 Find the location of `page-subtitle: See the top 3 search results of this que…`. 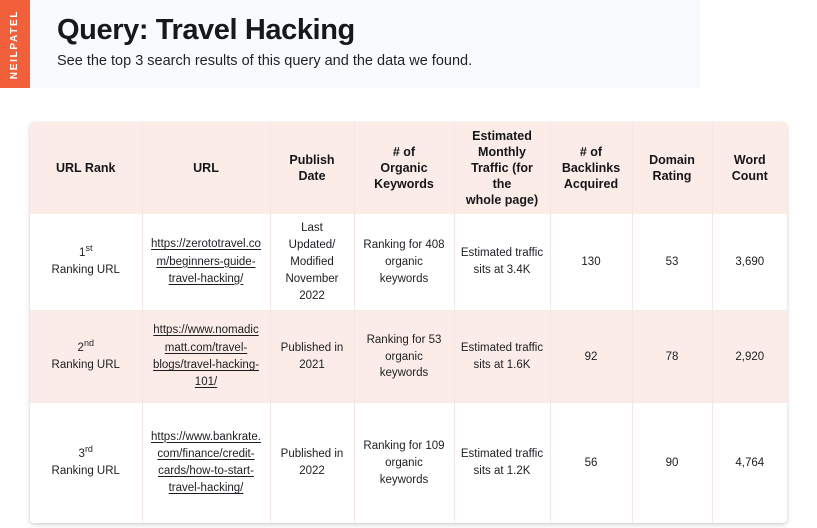

page-subtitle: See the top 3 search results of this que… is located at coordinates (265, 61).